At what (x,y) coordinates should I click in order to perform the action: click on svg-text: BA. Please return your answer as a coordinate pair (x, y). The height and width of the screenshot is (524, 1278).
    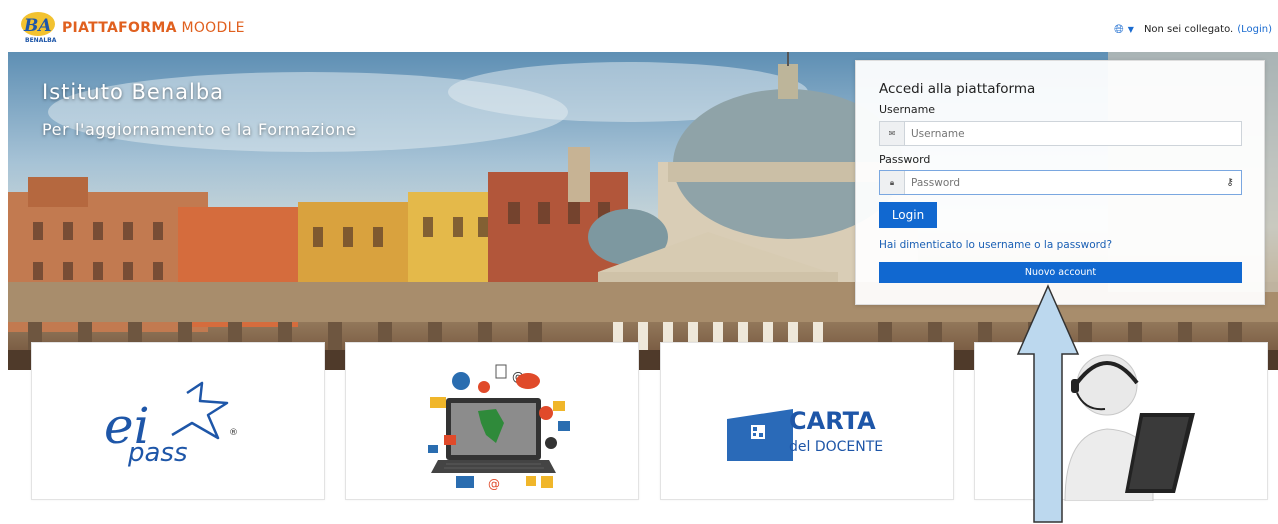
    Looking at the image, I should click on (37, 26).